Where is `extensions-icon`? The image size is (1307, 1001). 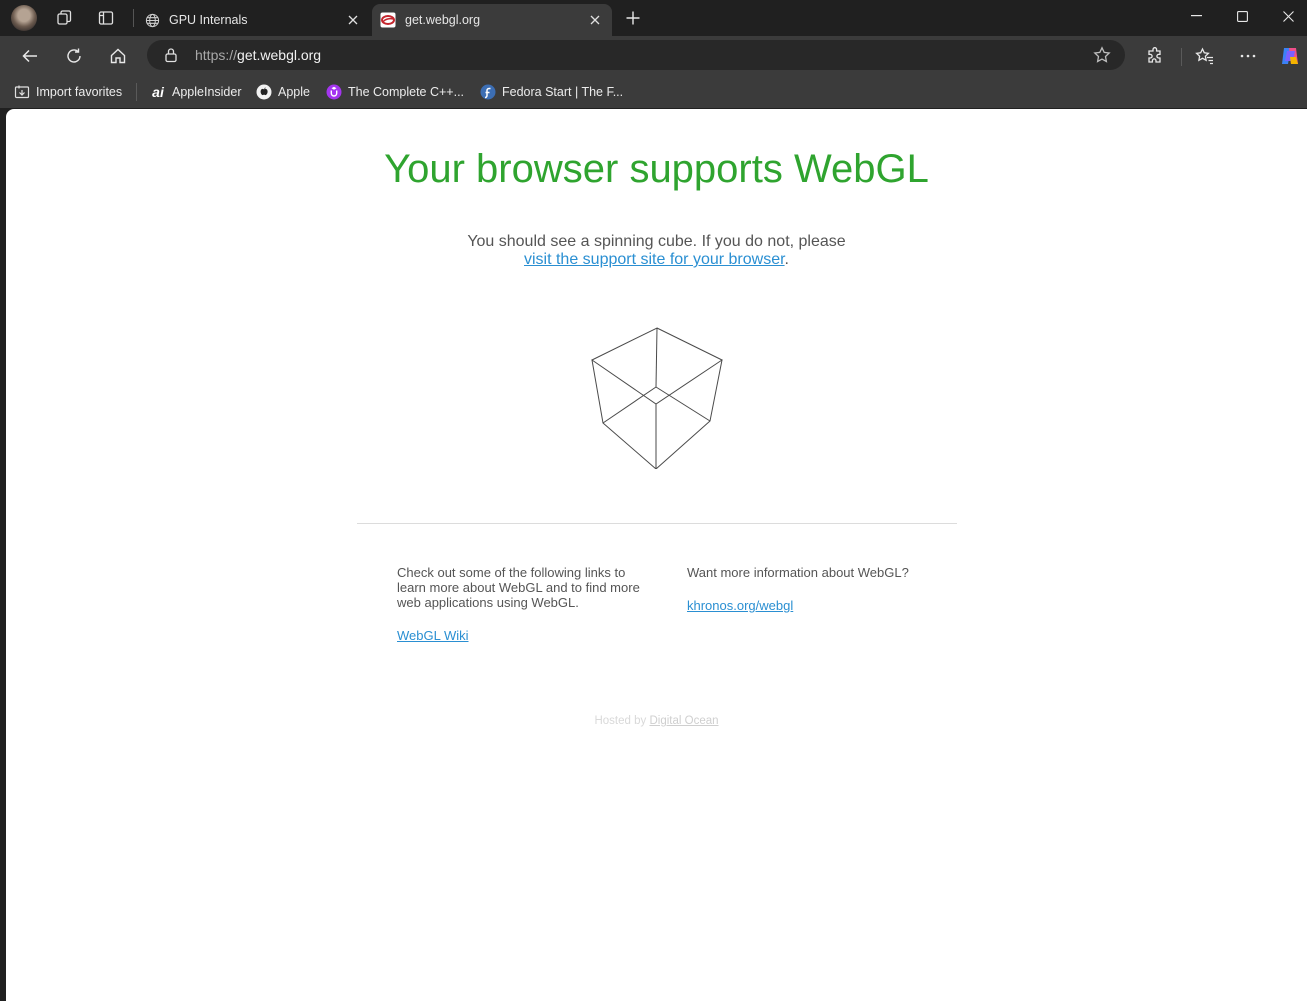
extensions-icon is located at coordinates (1155, 56).